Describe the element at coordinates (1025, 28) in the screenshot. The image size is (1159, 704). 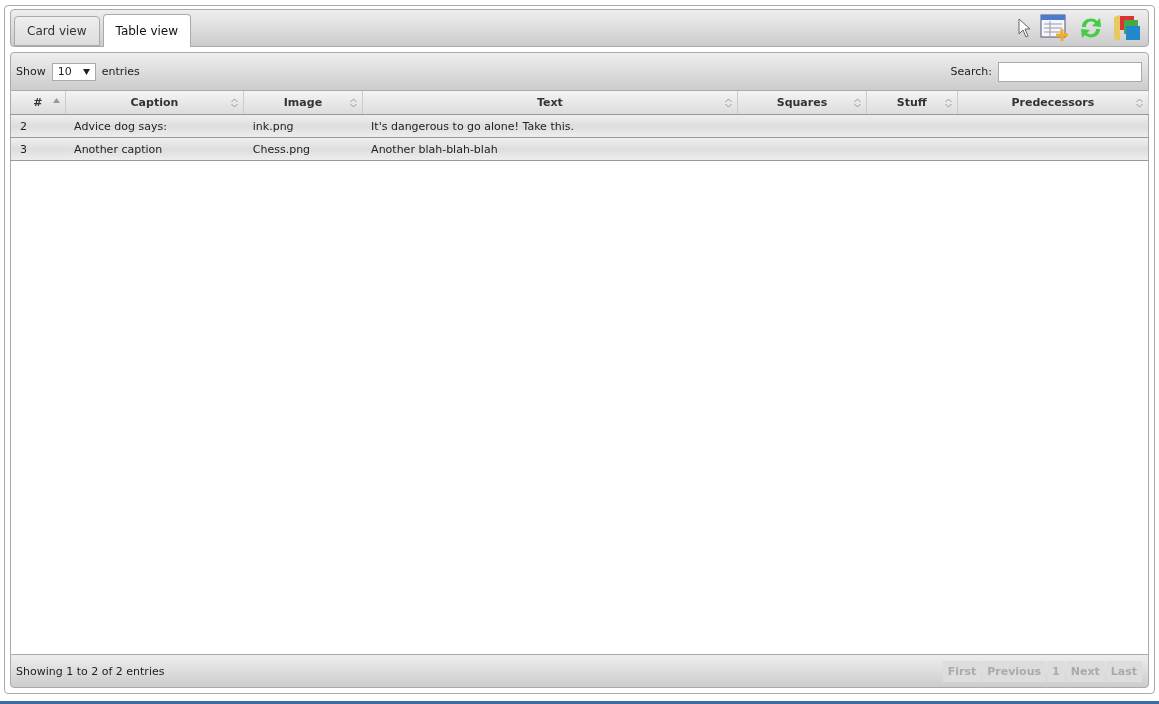
I see `cursor-icon` at that location.